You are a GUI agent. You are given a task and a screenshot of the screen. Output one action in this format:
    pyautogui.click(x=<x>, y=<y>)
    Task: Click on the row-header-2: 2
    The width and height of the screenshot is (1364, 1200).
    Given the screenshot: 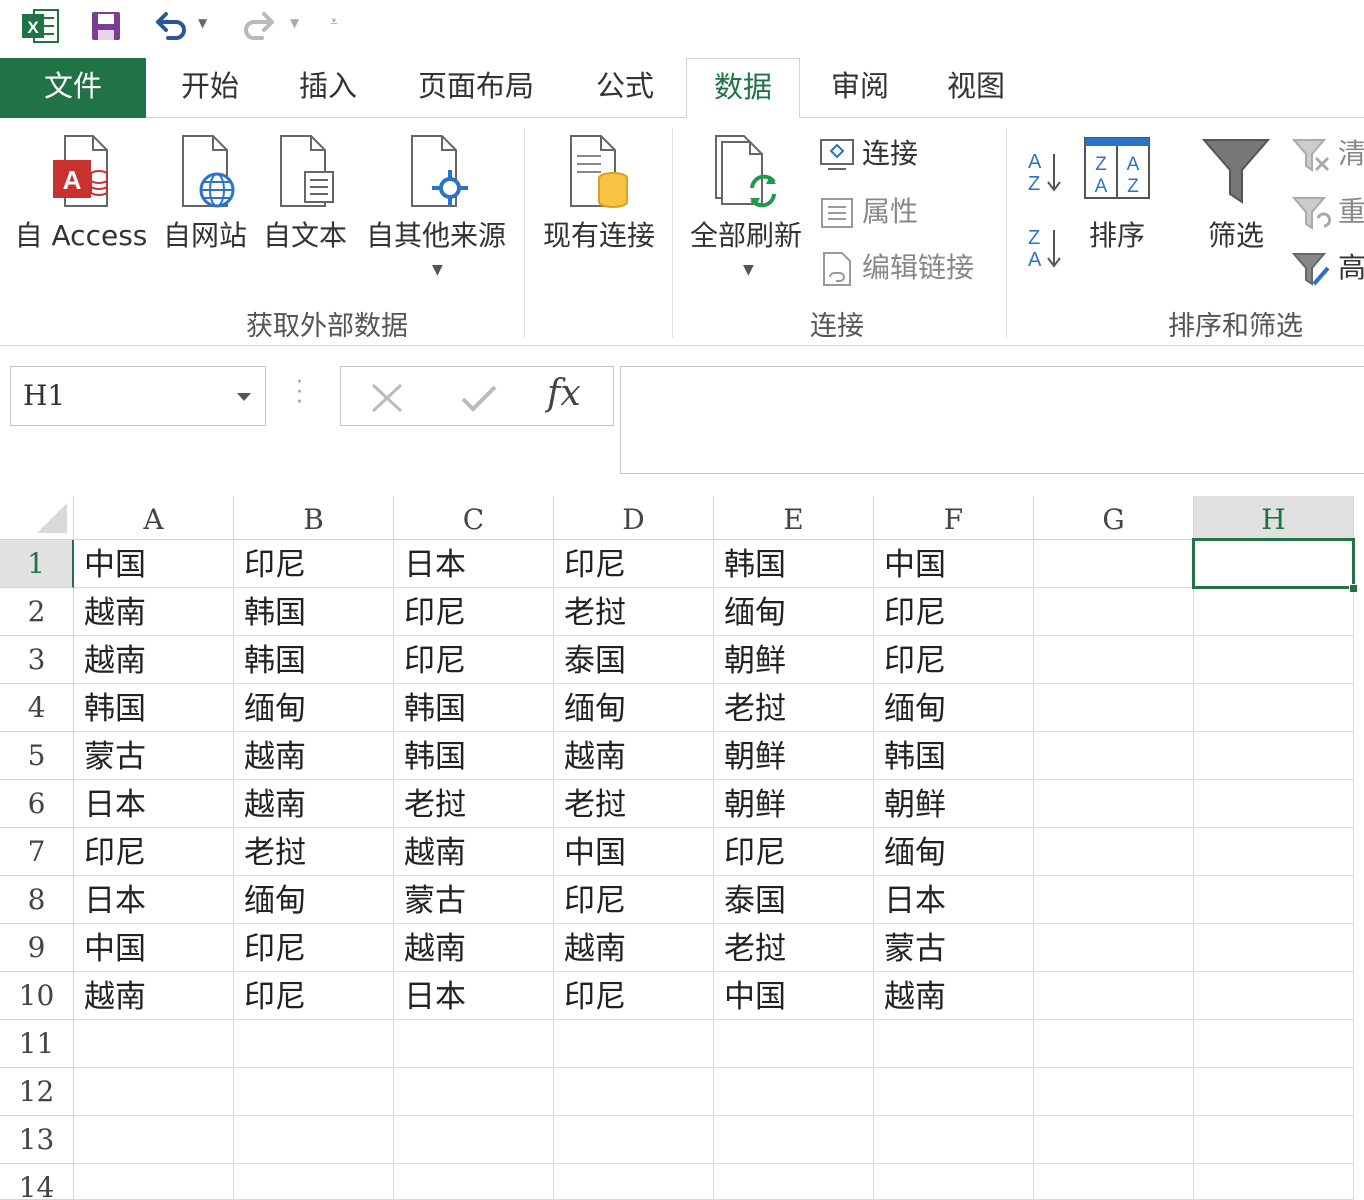 What is the action you would take?
    pyautogui.click(x=37, y=612)
    